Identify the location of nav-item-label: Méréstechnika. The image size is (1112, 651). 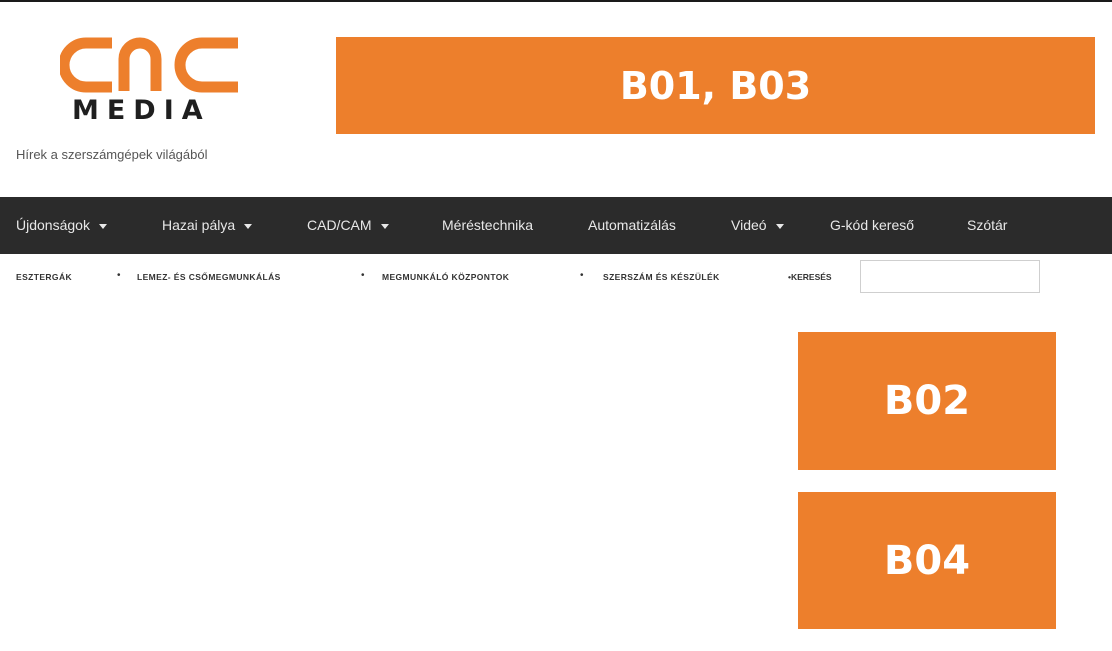
(488, 225).